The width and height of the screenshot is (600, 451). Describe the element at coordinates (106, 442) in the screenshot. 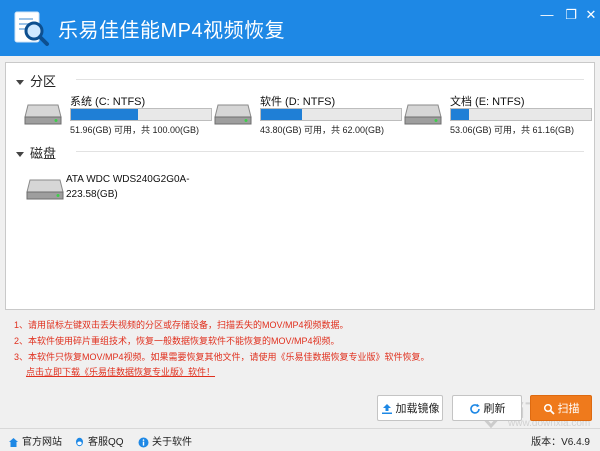

I see `qq-label: 客服QQ` at that location.